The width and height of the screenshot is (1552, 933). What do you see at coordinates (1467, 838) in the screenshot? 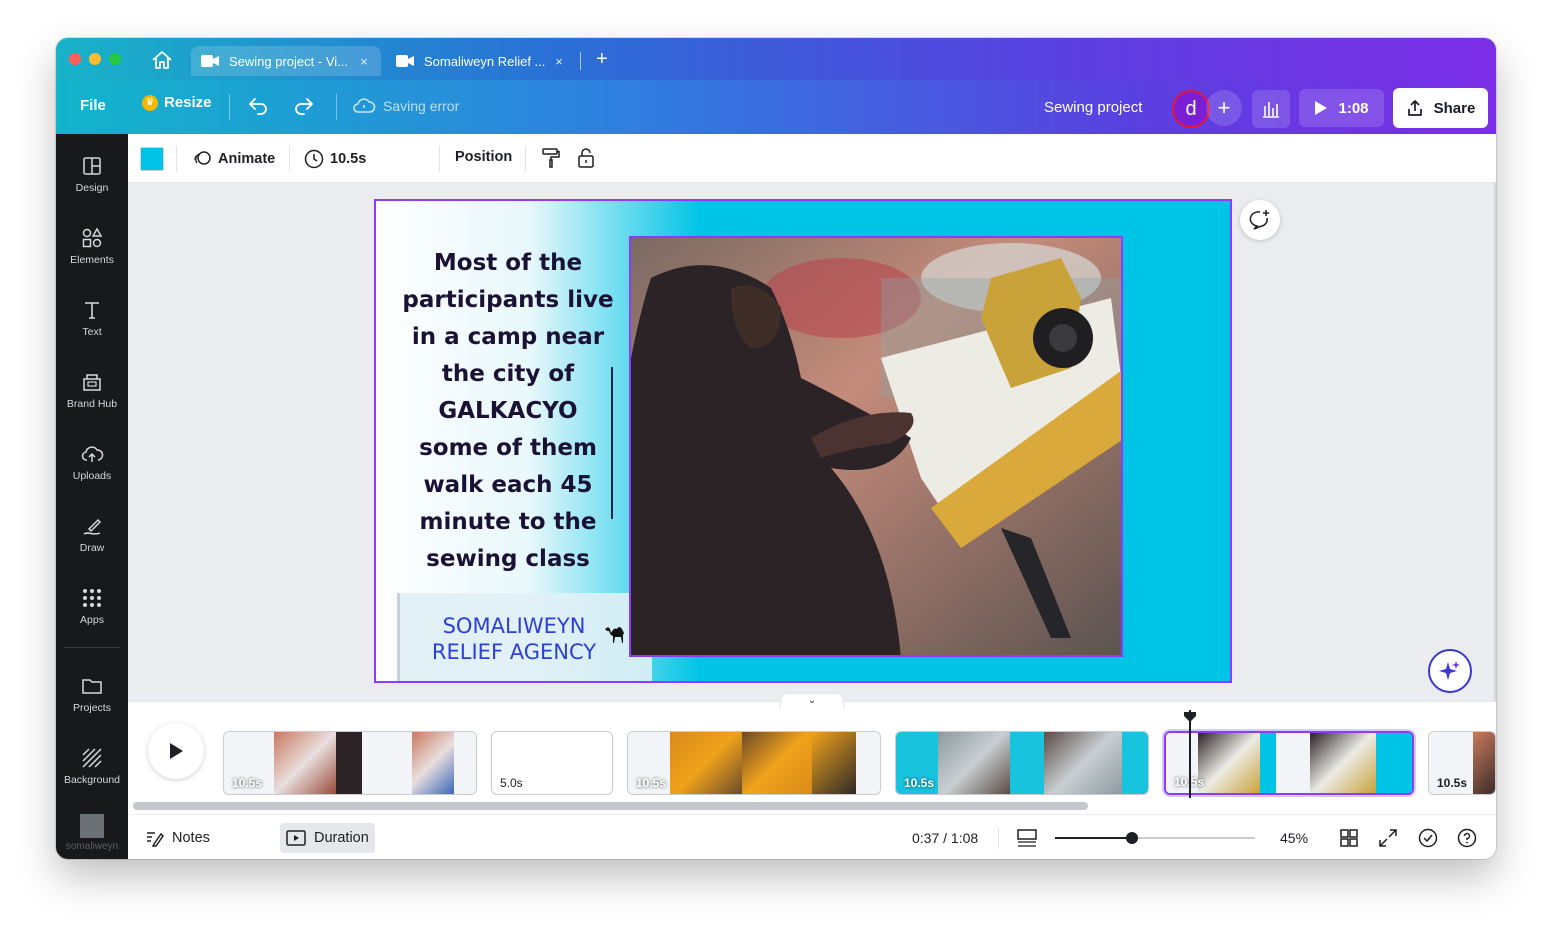
I see `help-icon` at bounding box center [1467, 838].